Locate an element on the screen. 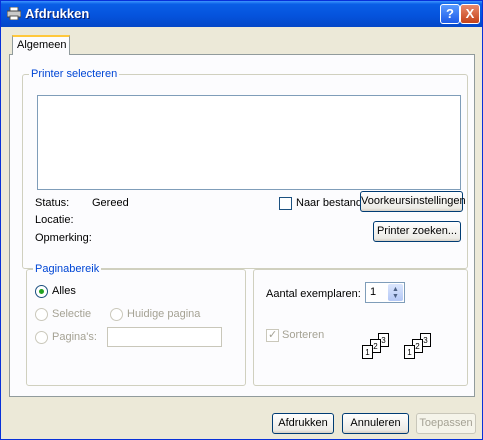  print-button: Afdrukken is located at coordinates (303, 423).